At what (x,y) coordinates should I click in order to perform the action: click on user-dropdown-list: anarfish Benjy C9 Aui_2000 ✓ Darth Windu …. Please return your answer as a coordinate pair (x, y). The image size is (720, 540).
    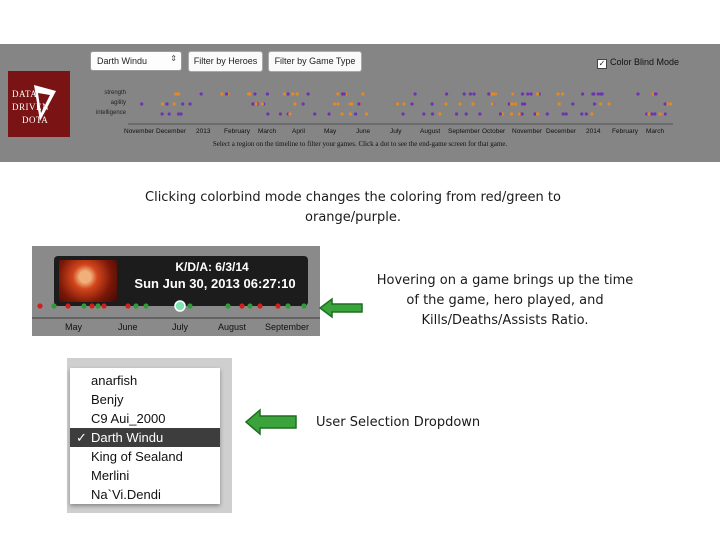
    Looking at the image, I should click on (145, 436).